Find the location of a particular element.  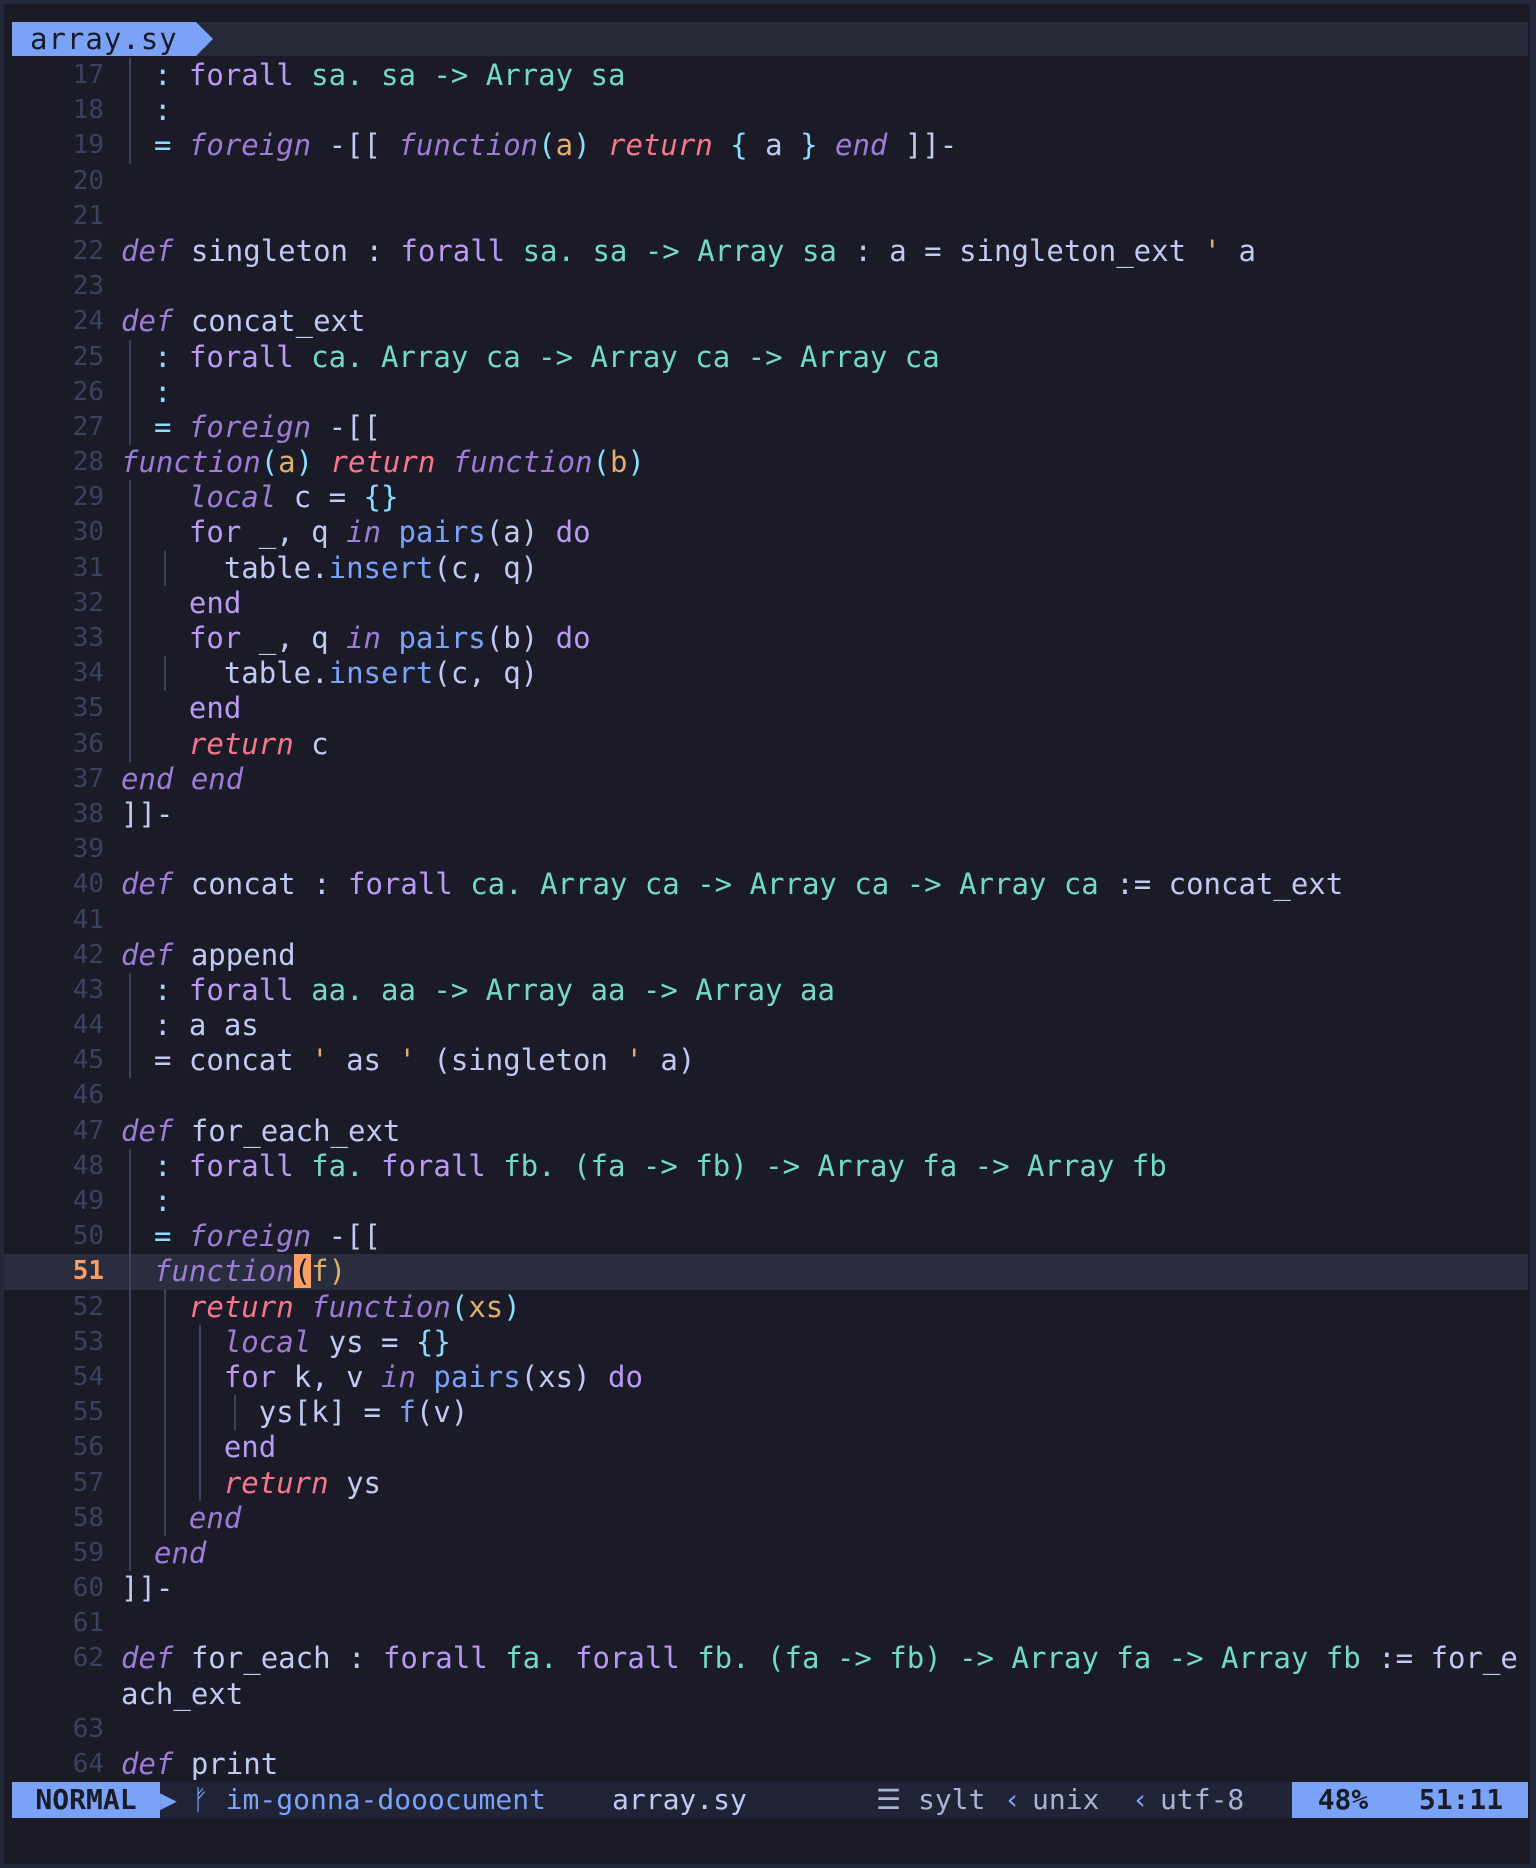

code-line: 53 local ys = {} is located at coordinates (766, 1342).